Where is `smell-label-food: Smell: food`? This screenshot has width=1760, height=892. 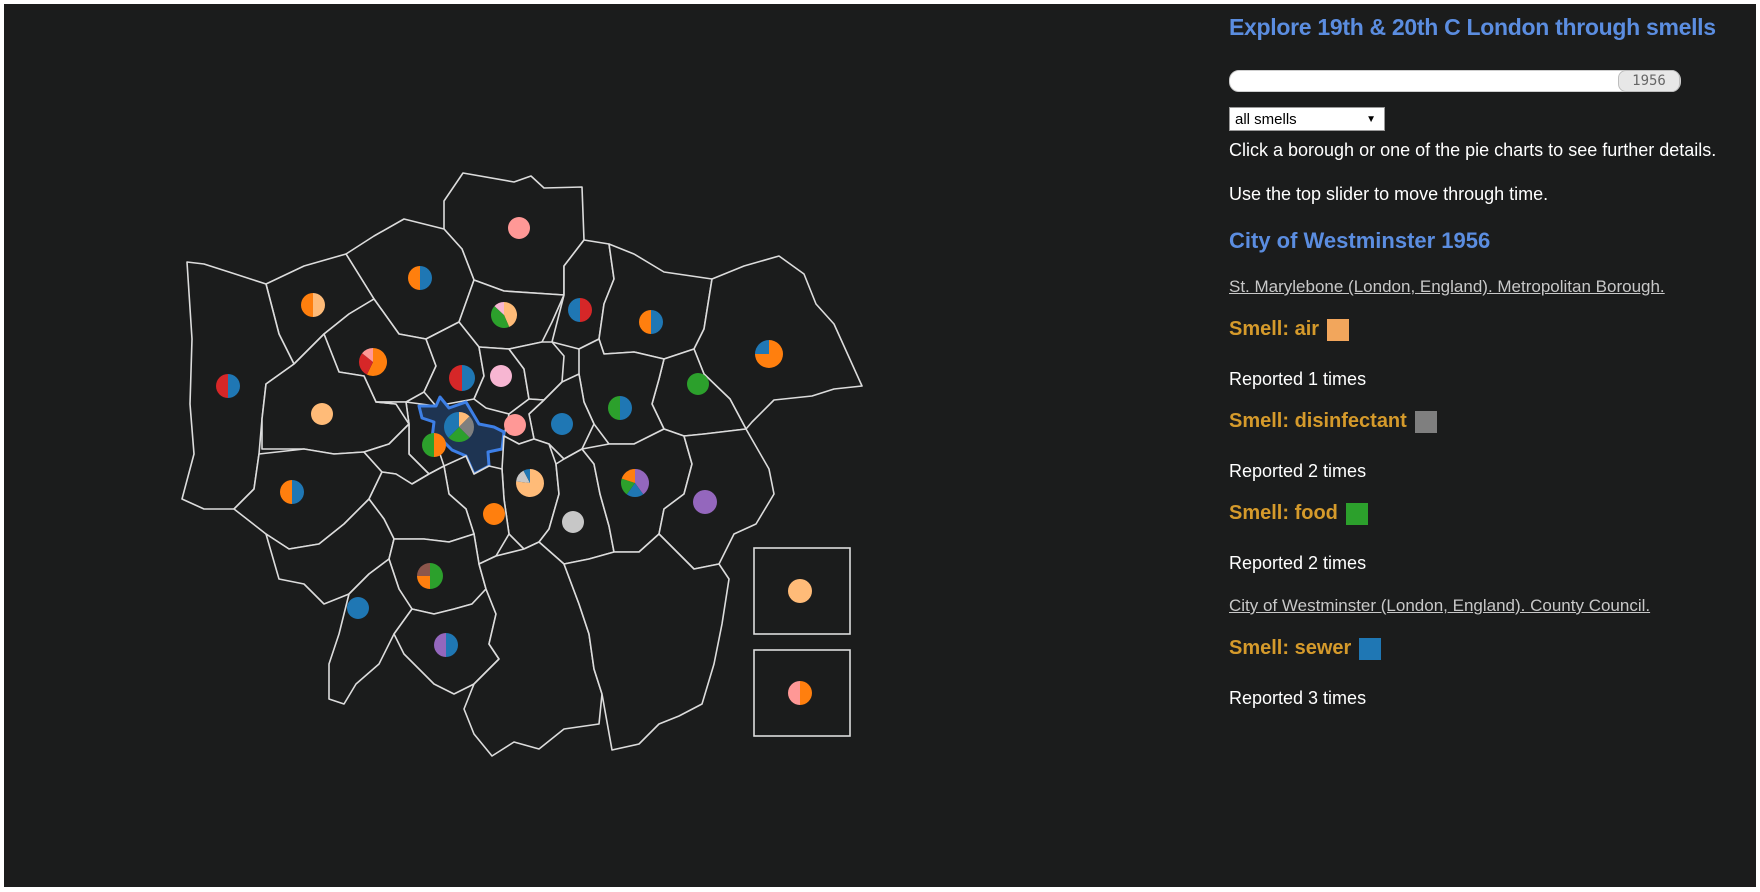
smell-label-food: Smell: food is located at coordinates (1298, 513).